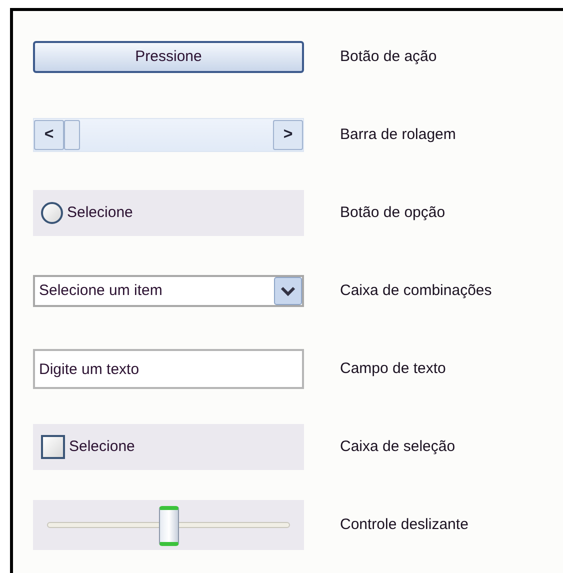 Image resolution: width=563 pixels, height=573 pixels. Describe the element at coordinates (72, 135) in the screenshot. I see `scroll-thumb` at that location.